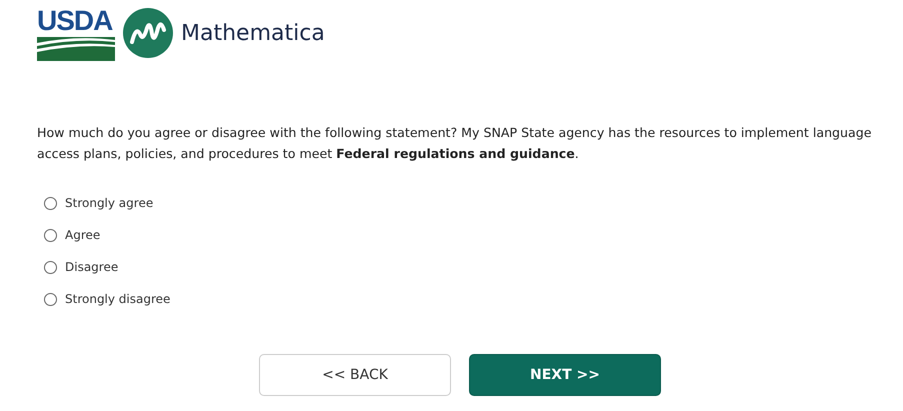 This screenshot has height=411, width=903. I want to click on option-label: Agree, so click(82, 235).